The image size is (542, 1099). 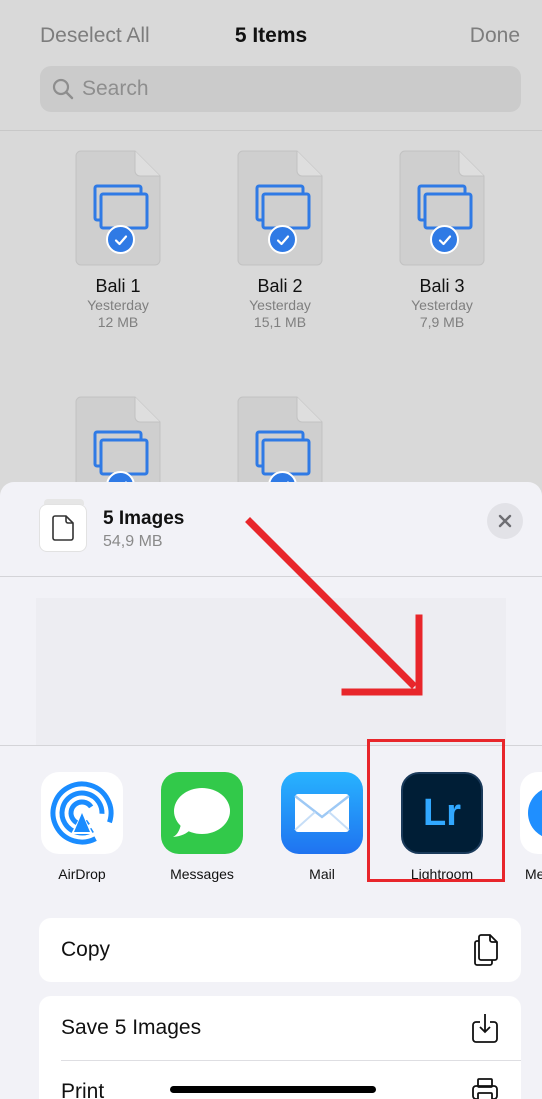 I want to click on app-label: Messages, so click(x=202, y=874).